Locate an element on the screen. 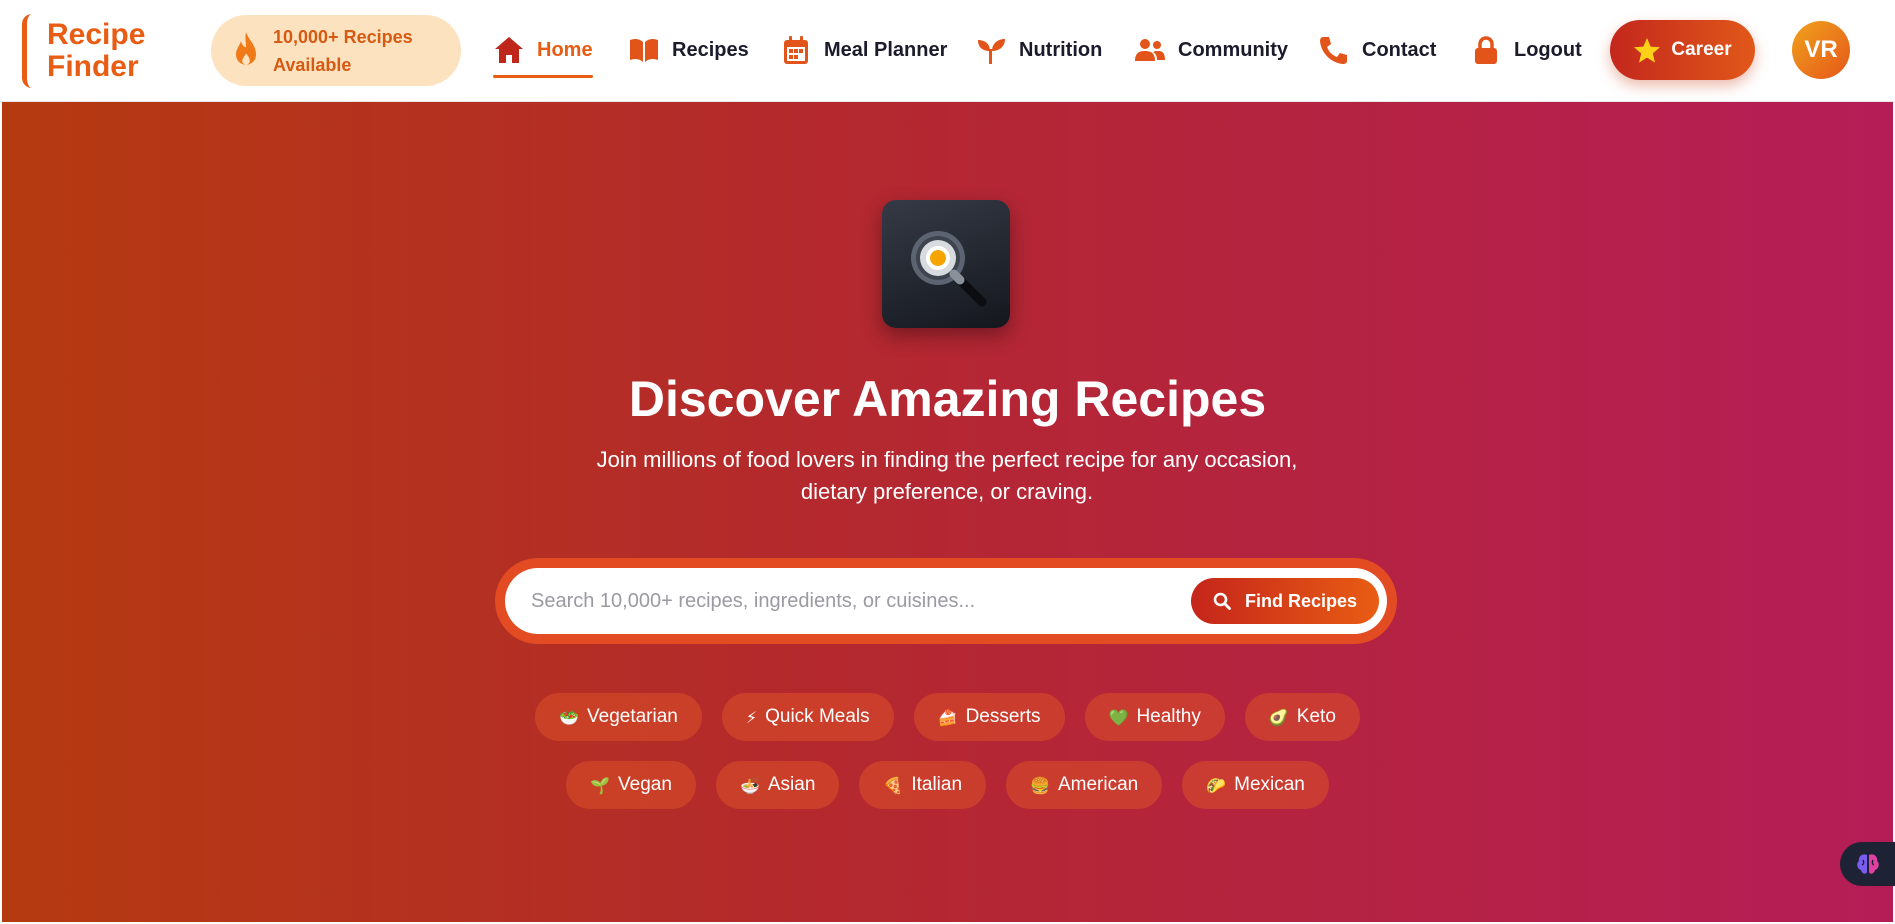 This screenshot has height=924, width=1895. users-icon is located at coordinates (1150, 50).